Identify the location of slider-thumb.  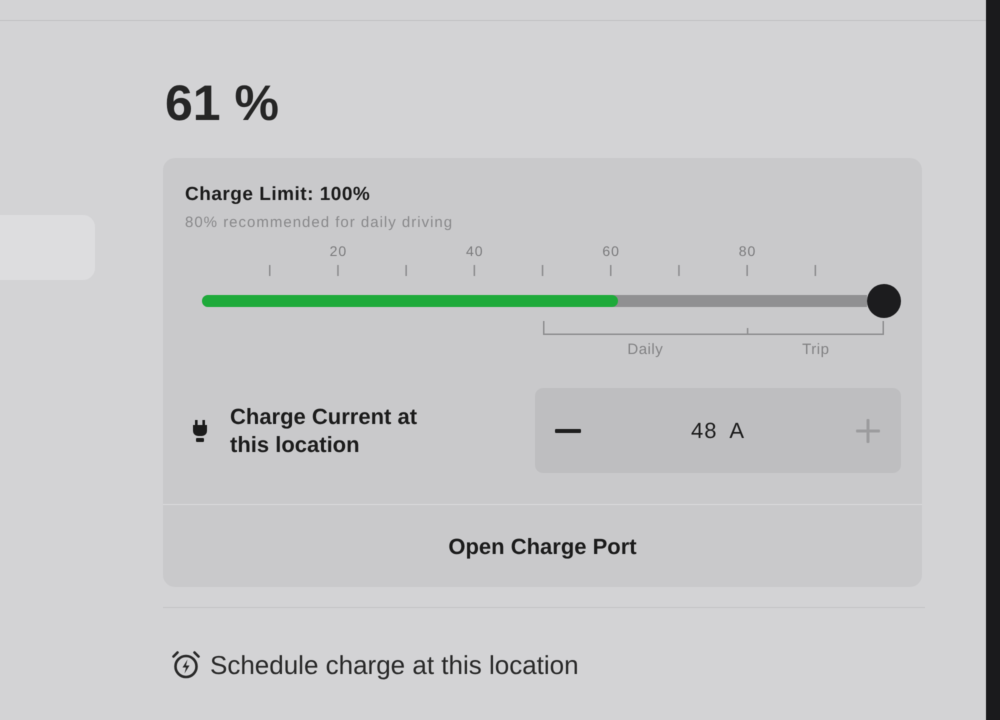
(884, 301).